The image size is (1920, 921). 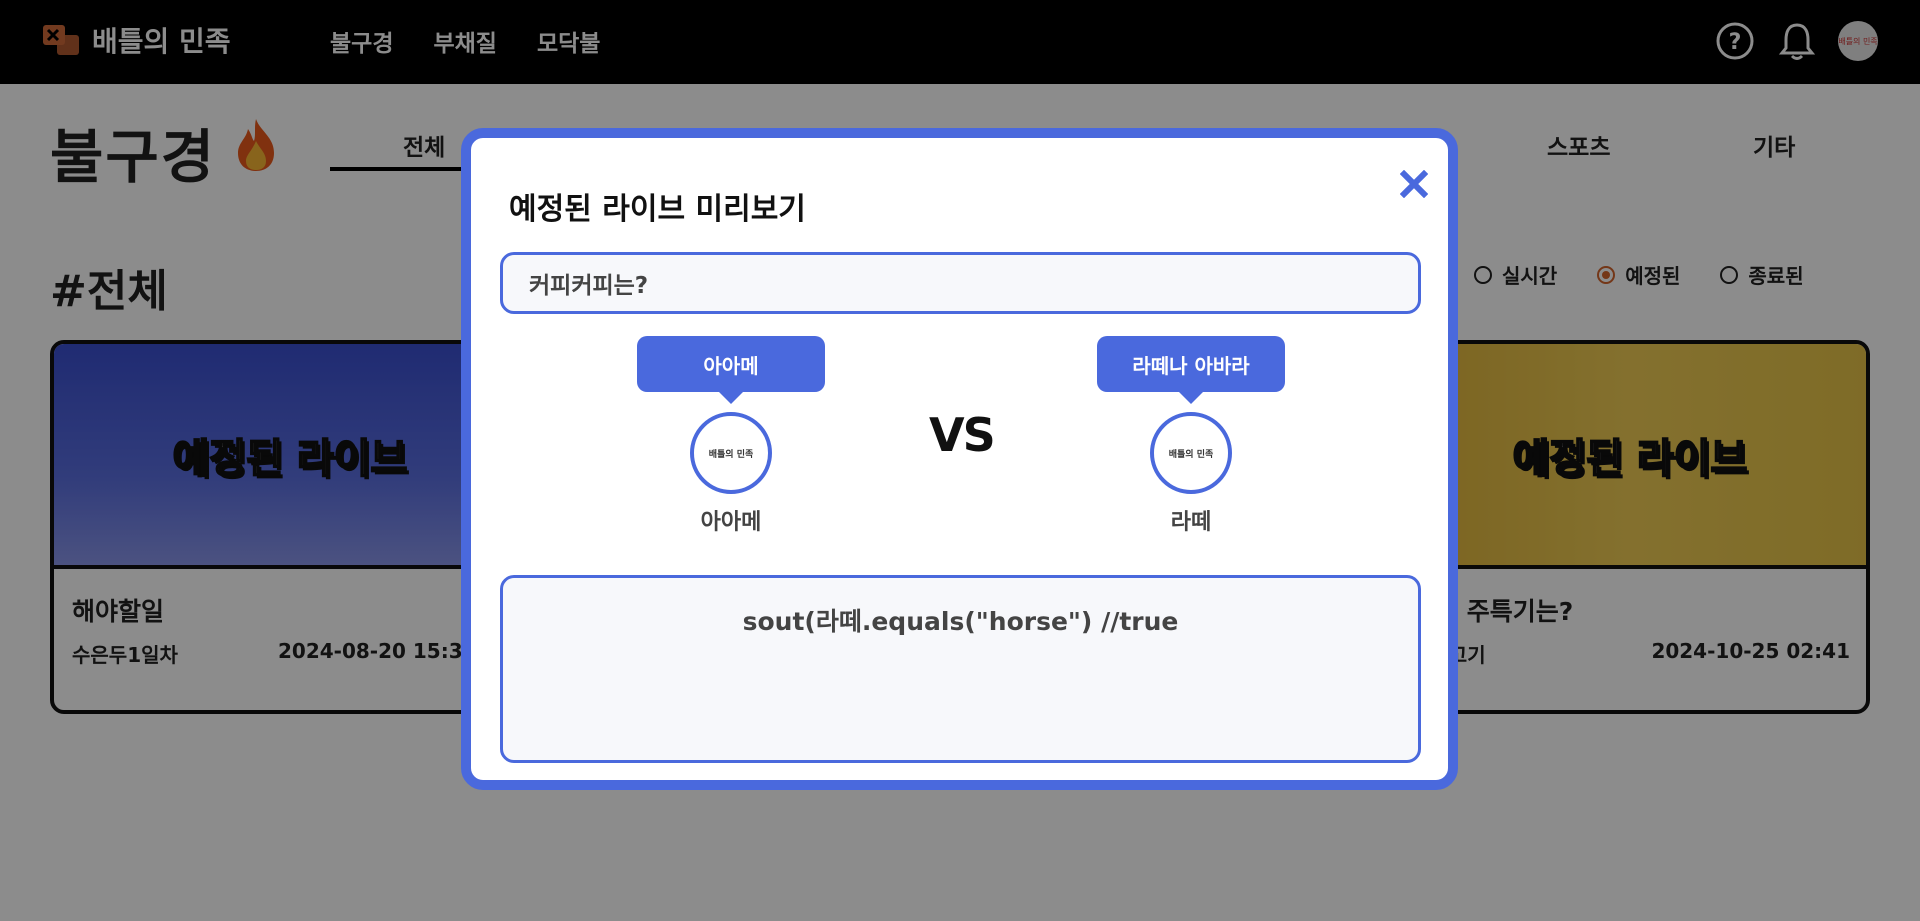 I want to click on right-side-option: 라떼나 아바라 배틀의 민족 라떼, so click(x=1191, y=436).